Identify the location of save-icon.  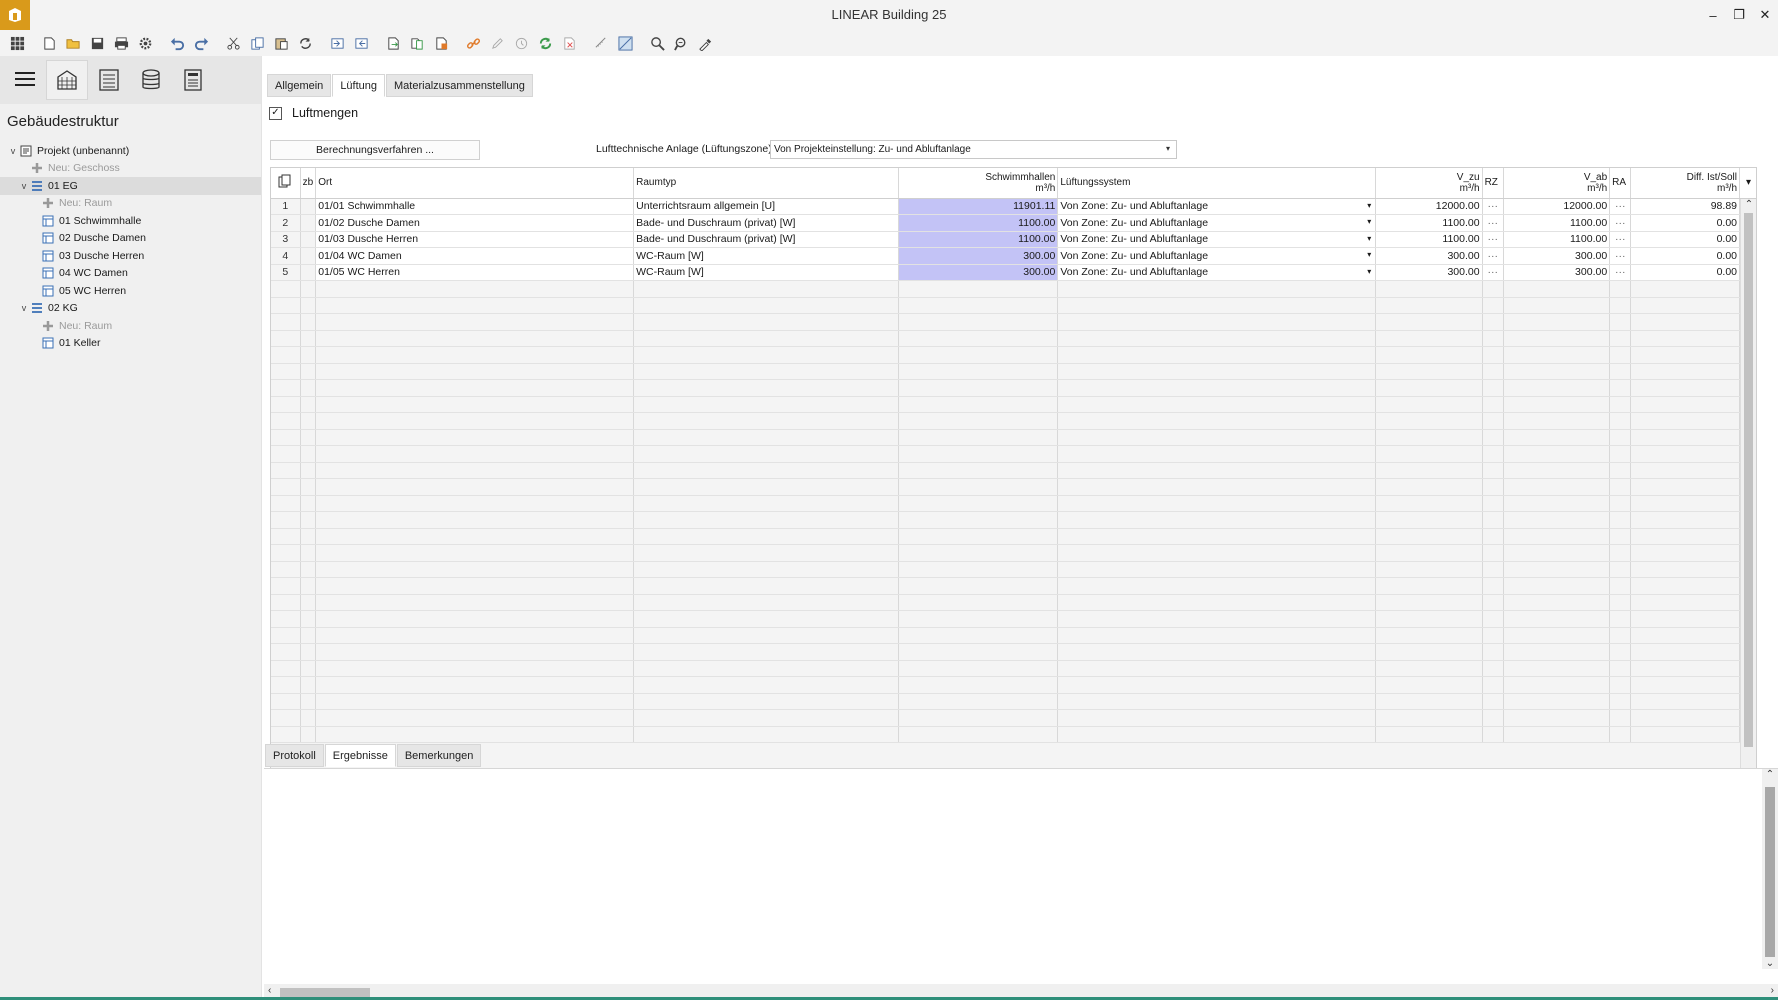
(97, 43).